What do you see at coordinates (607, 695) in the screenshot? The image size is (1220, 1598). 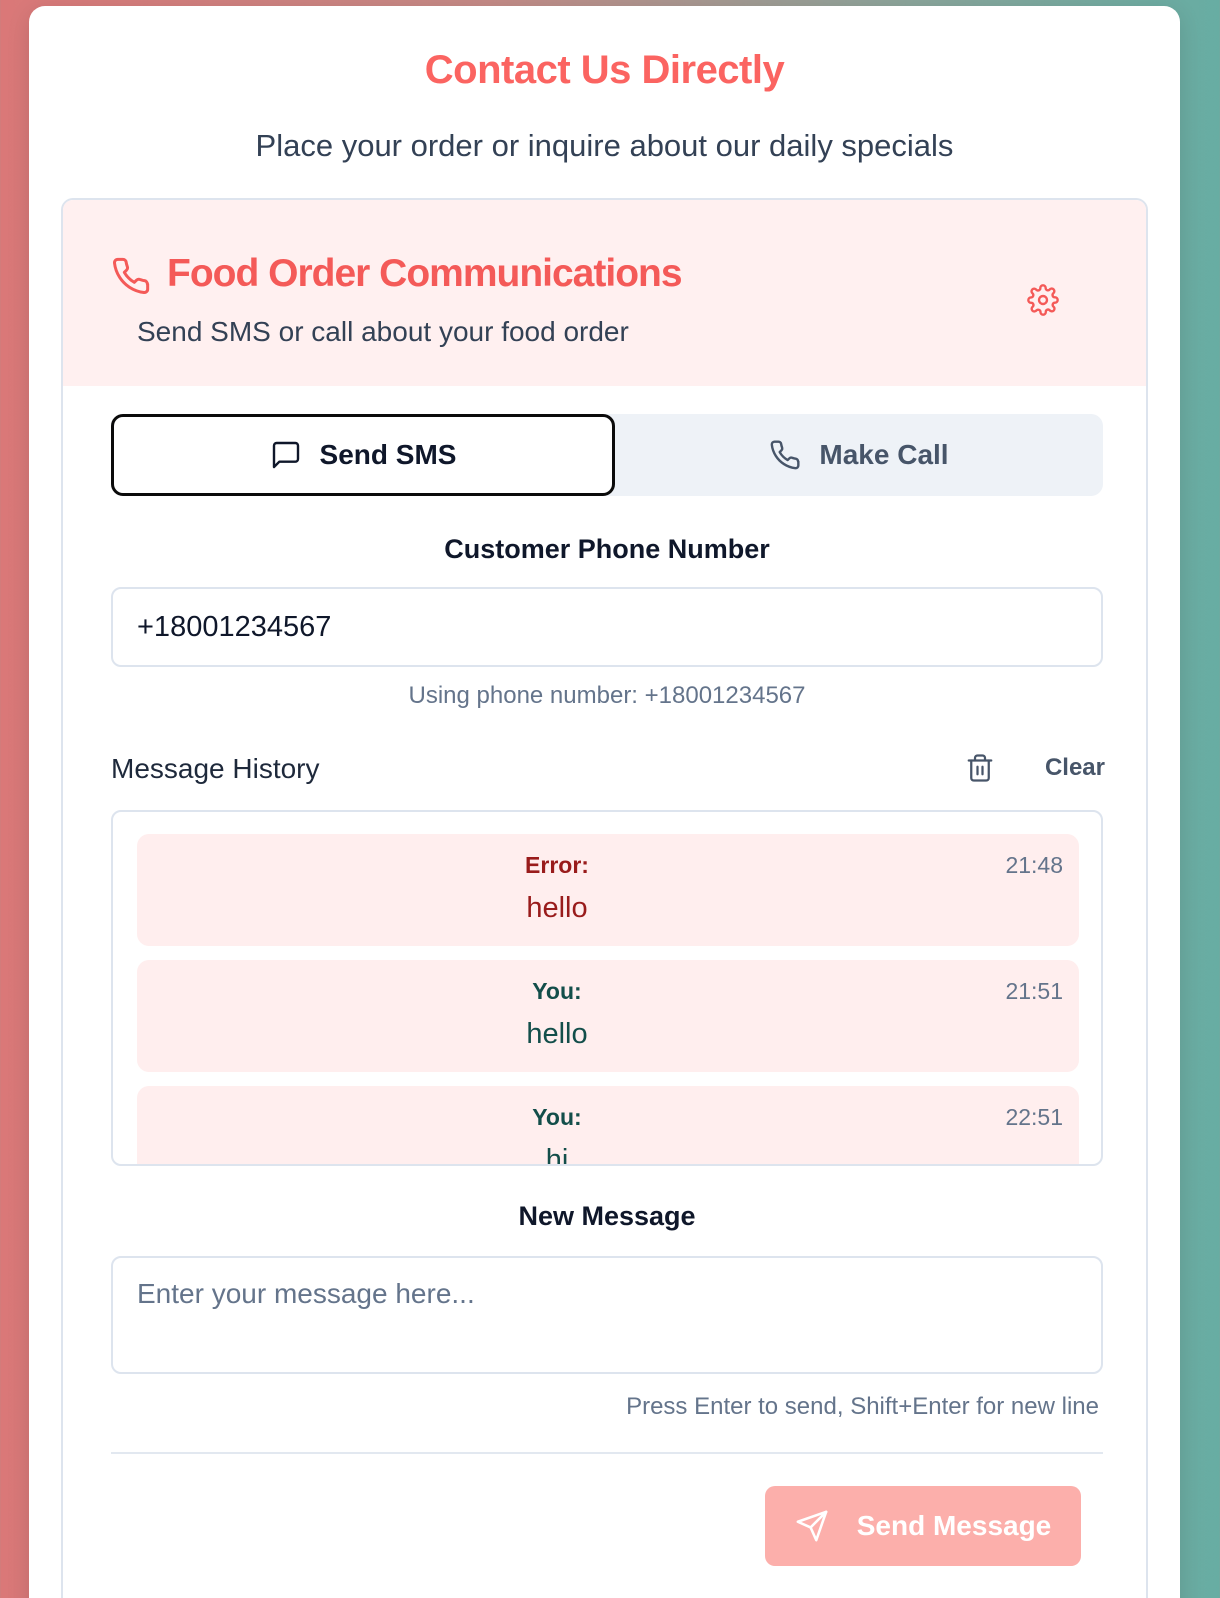 I see `phone-number-hint: Using phone number: +18001234567` at bounding box center [607, 695].